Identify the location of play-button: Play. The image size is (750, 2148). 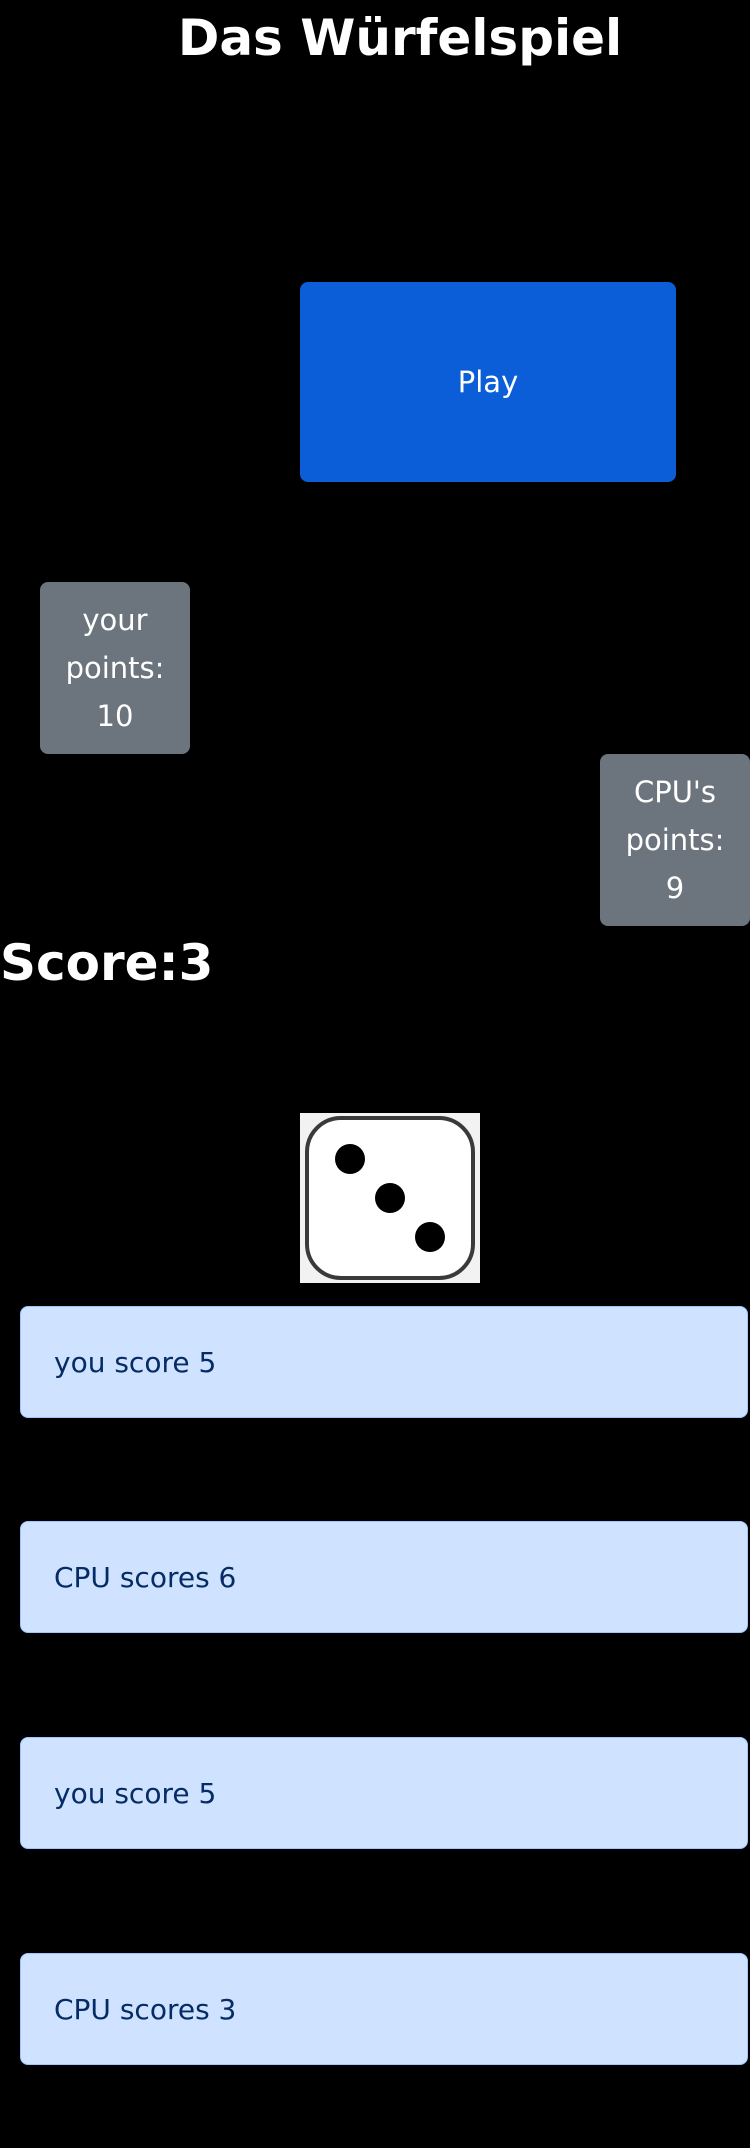
(488, 382).